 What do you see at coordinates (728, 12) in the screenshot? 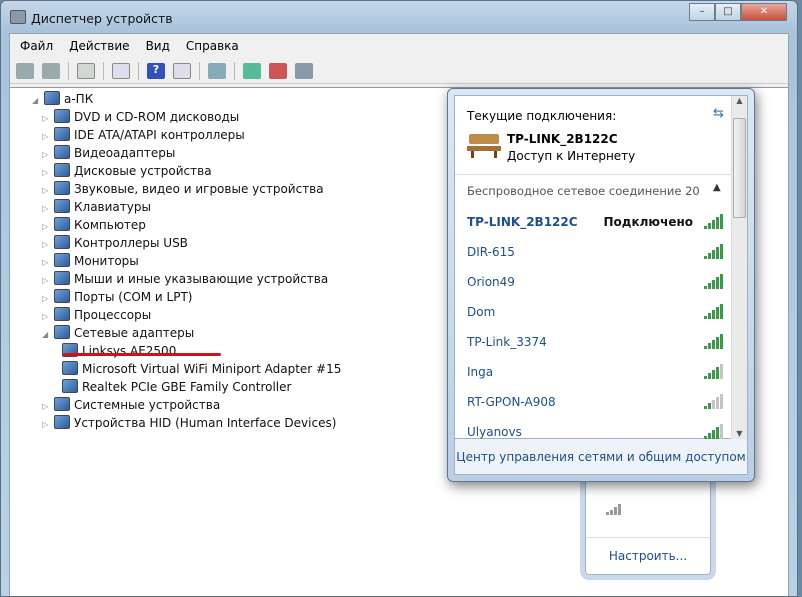
I see `maximize-button: □` at bounding box center [728, 12].